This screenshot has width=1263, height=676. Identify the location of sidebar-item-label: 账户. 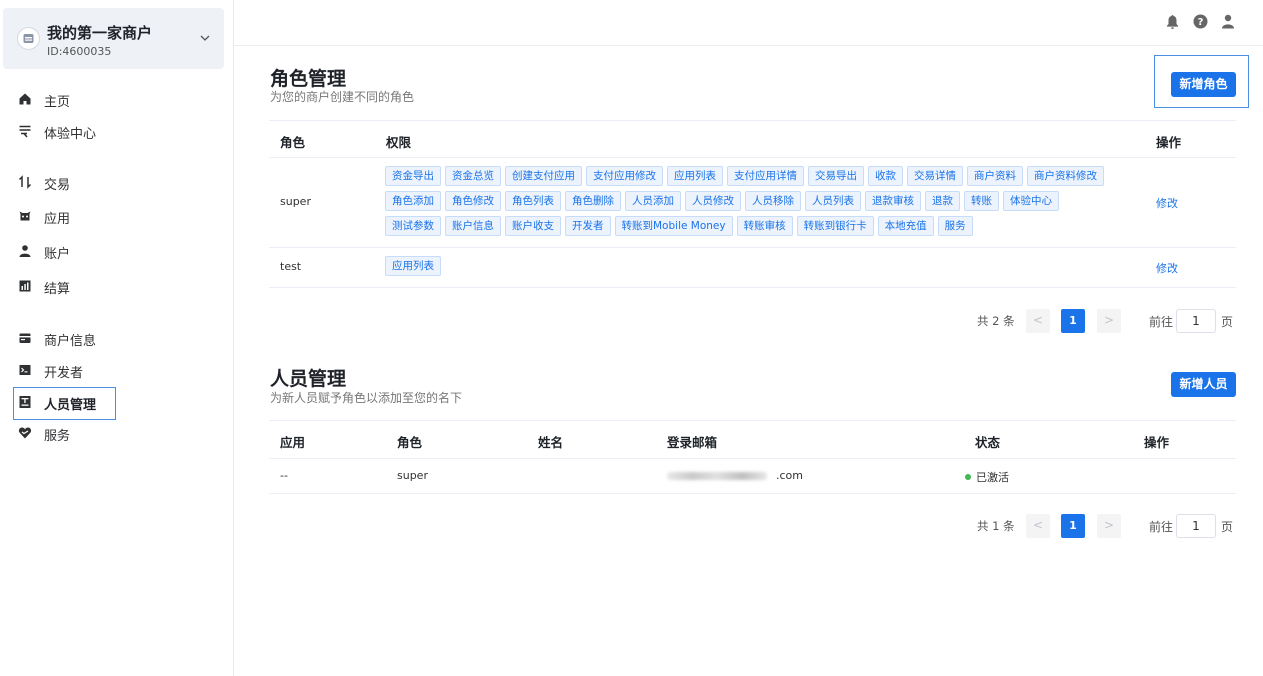
(57, 254).